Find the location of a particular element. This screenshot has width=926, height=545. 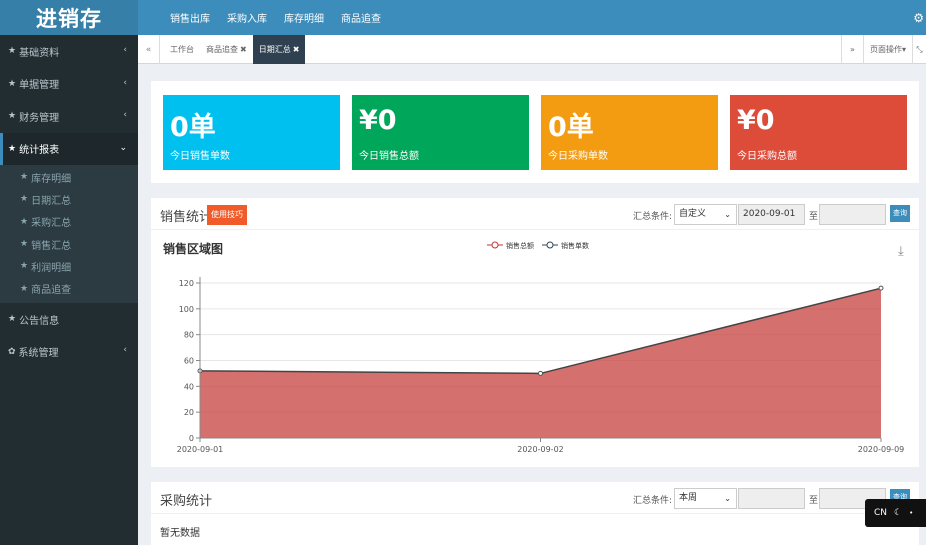

divider is located at coordinates (535, 229).